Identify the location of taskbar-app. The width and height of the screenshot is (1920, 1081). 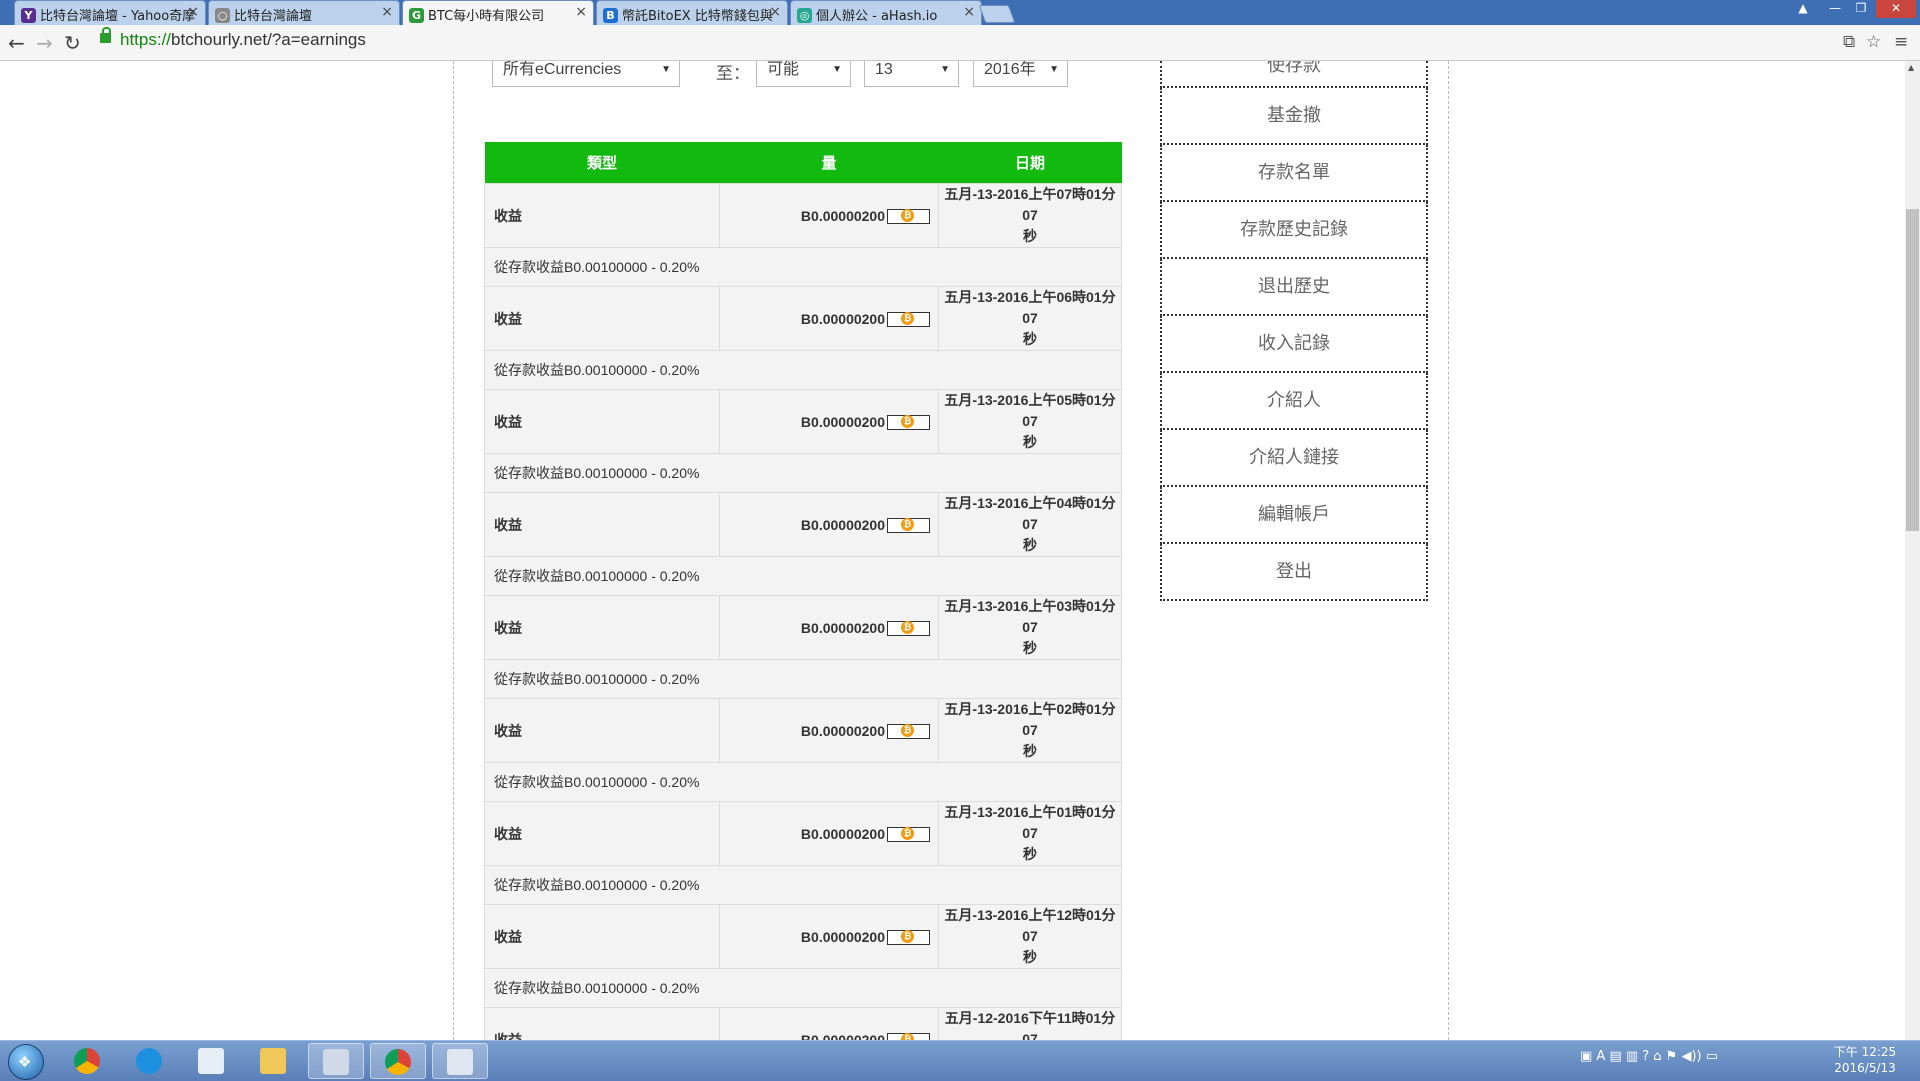
(336, 1061).